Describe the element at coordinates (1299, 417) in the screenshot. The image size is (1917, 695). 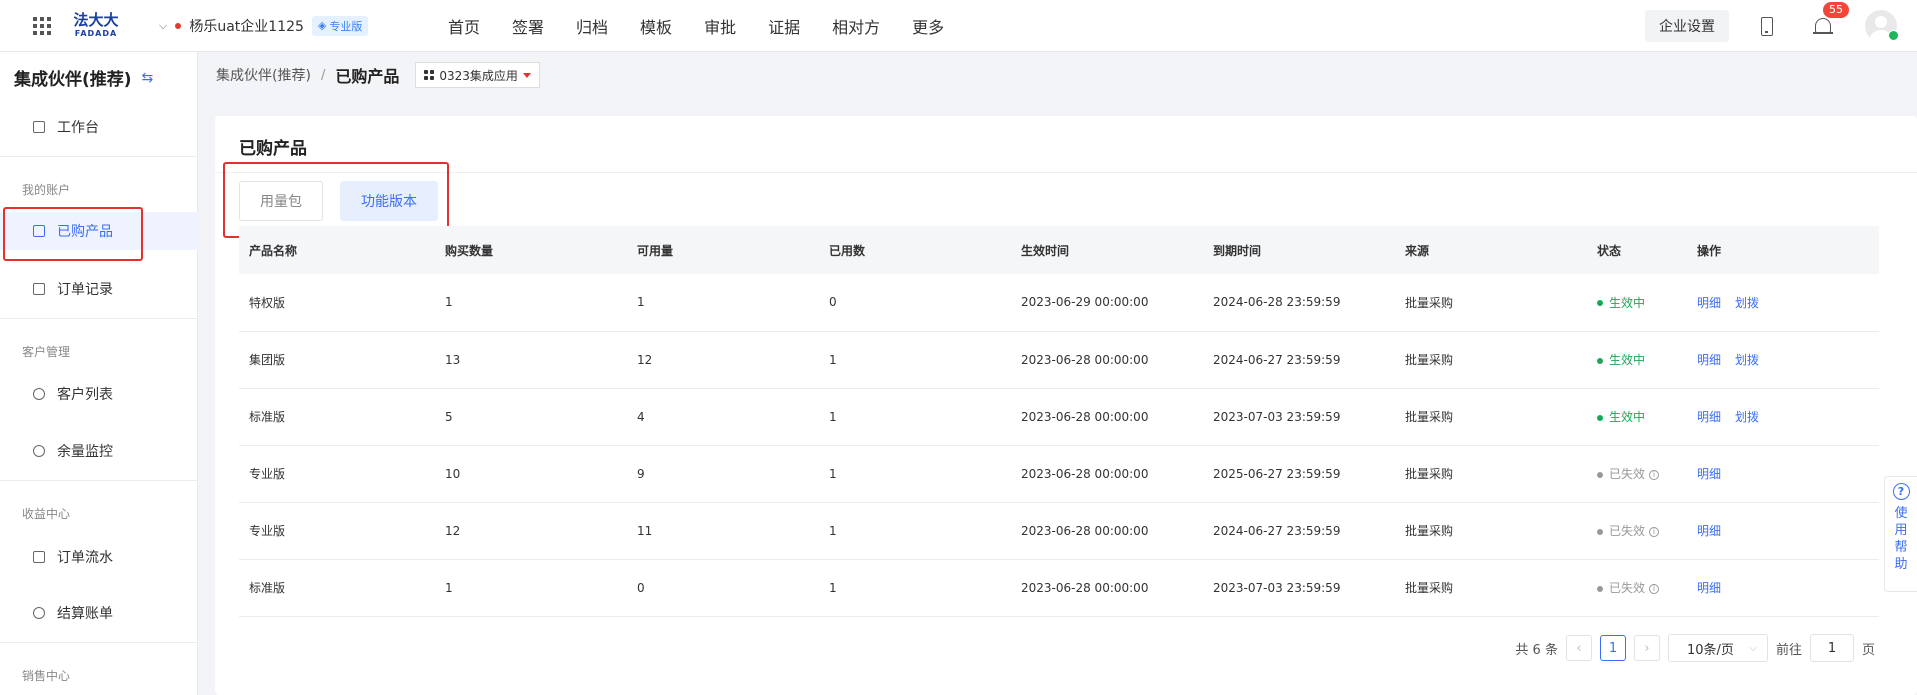
I see `cell-end-time: 2023-07-03 23:59:59` at that location.